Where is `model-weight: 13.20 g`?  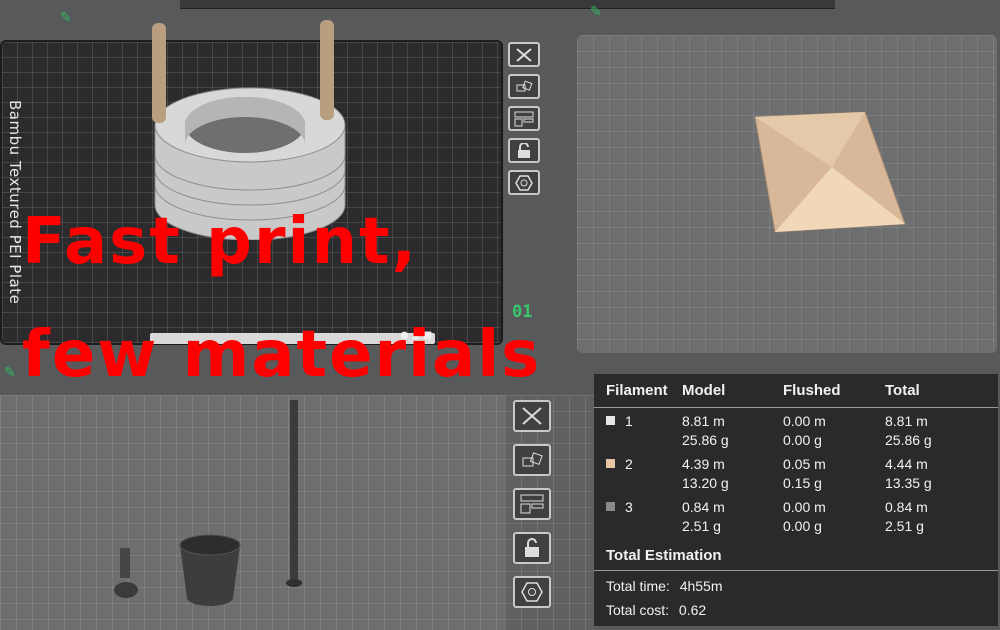 model-weight: 13.20 g is located at coordinates (705, 483).